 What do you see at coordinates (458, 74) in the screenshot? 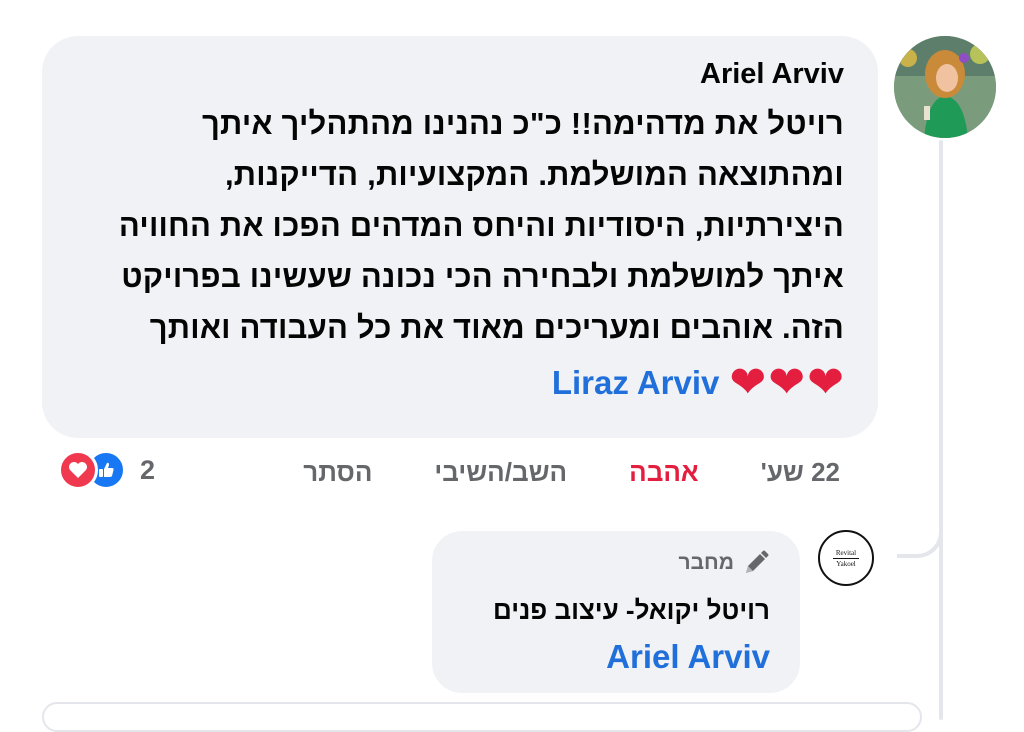
I see `comment-author: Ariel Arviv` at bounding box center [458, 74].